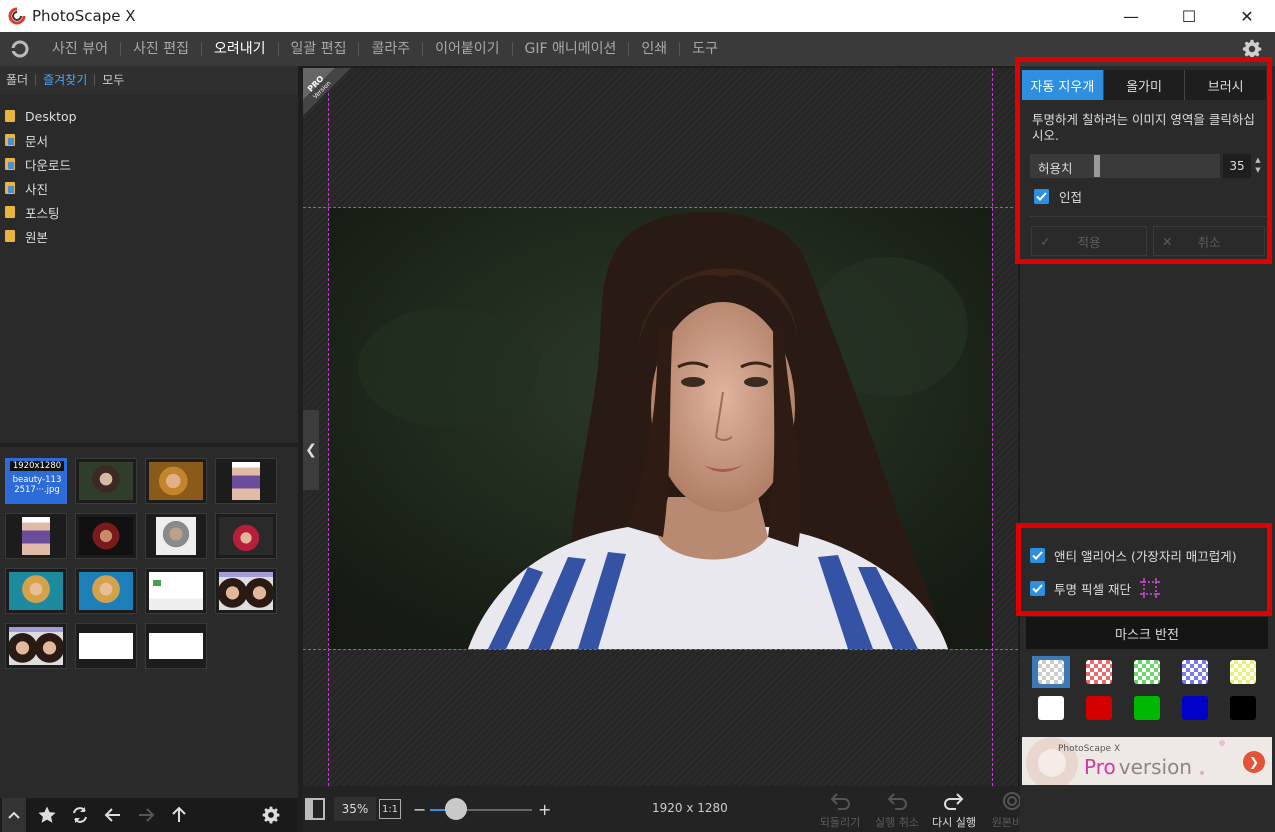  What do you see at coordinates (571, 49) in the screenshot?
I see `menu-item: GIF 애니메이션` at bounding box center [571, 49].